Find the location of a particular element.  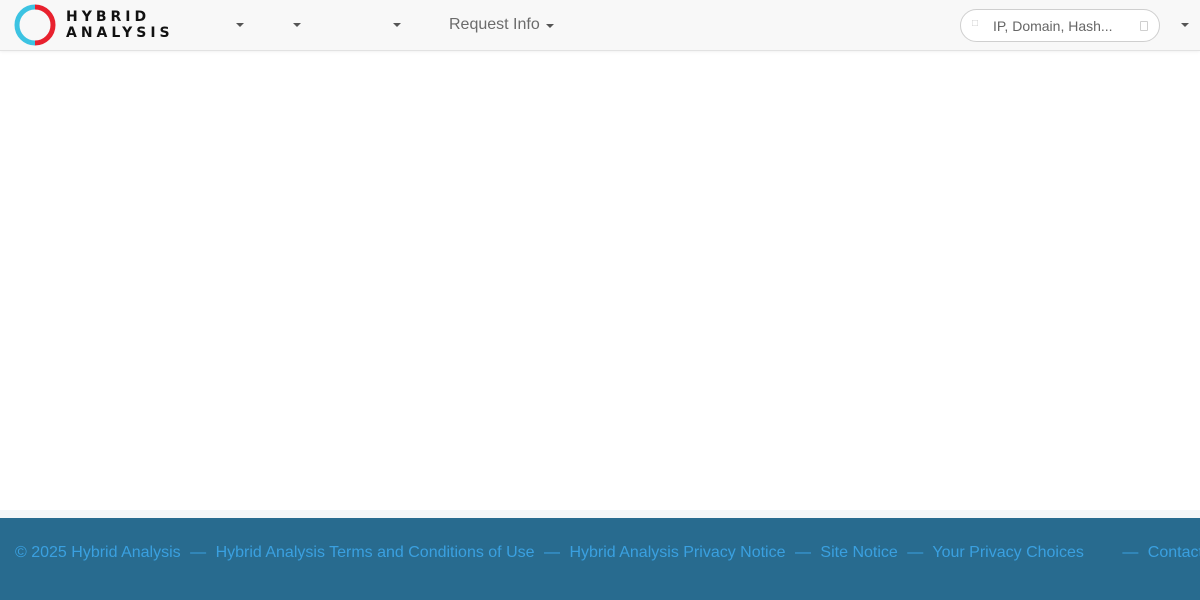

footer-site-notice-link: Site Notice is located at coordinates (858, 552).